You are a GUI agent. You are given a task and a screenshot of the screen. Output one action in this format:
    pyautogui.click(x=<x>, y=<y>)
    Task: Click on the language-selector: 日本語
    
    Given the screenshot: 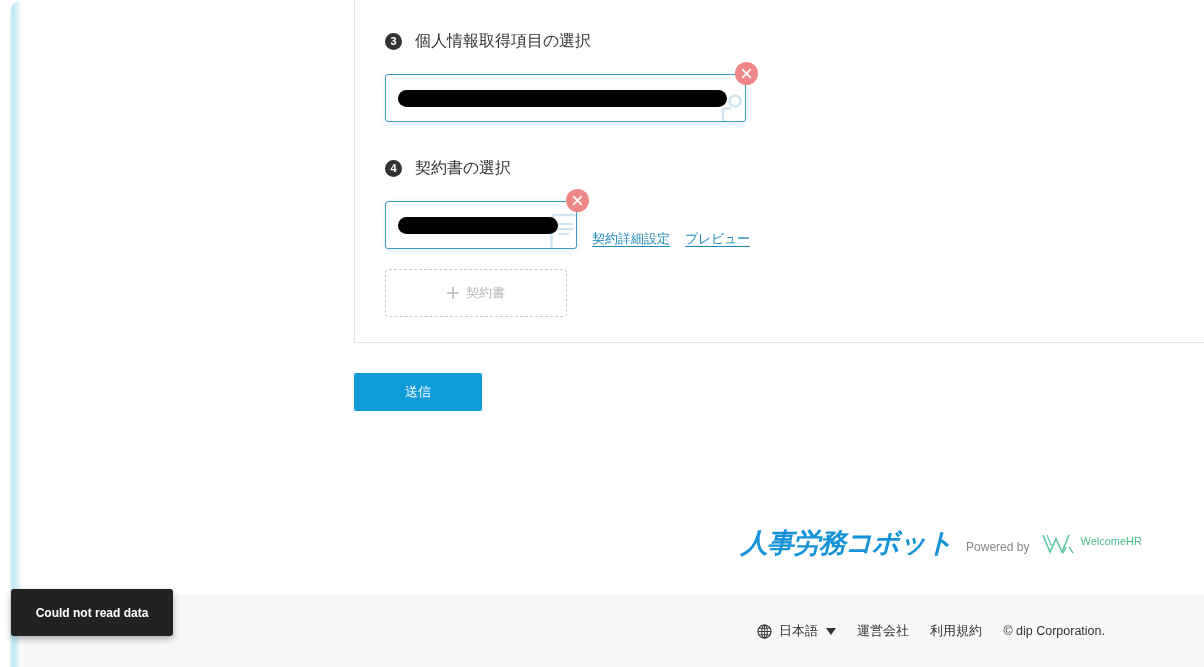 What is the action you would take?
    pyautogui.click(x=797, y=631)
    